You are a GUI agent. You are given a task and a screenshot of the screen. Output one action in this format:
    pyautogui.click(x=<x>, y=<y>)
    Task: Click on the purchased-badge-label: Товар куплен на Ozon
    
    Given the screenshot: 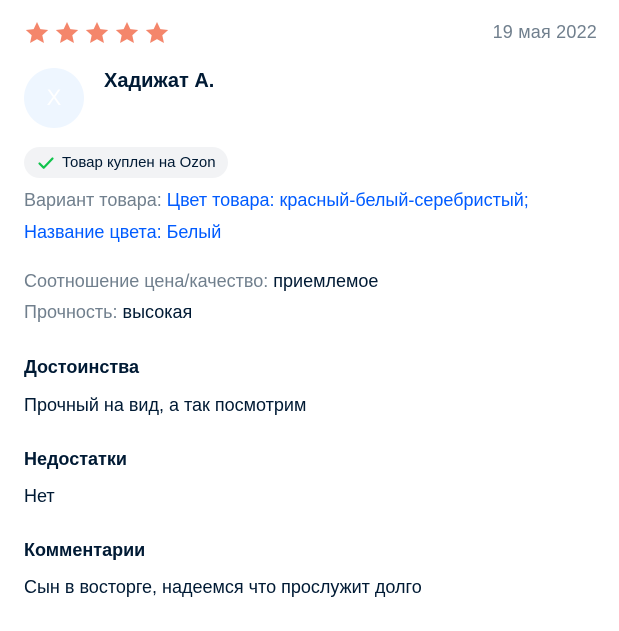 What is the action you would take?
    pyautogui.click(x=139, y=162)
    